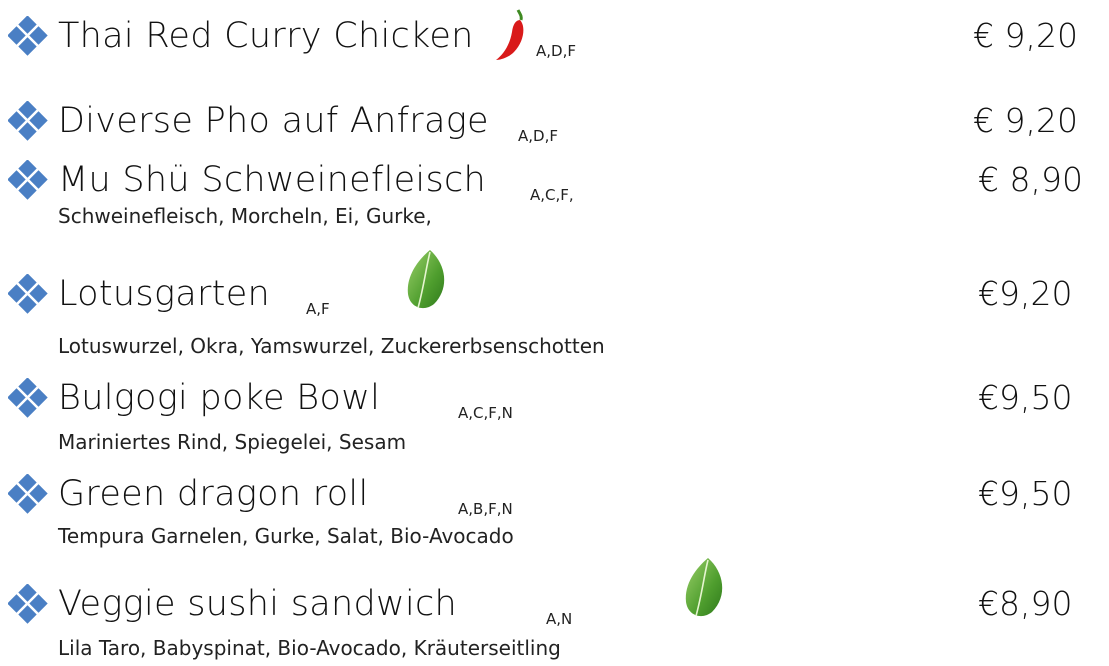  What do you see at coordinates (1030, 179) in the screenshot?
I see `dish-price: € 8,90` at bounding box center [1030, 179].